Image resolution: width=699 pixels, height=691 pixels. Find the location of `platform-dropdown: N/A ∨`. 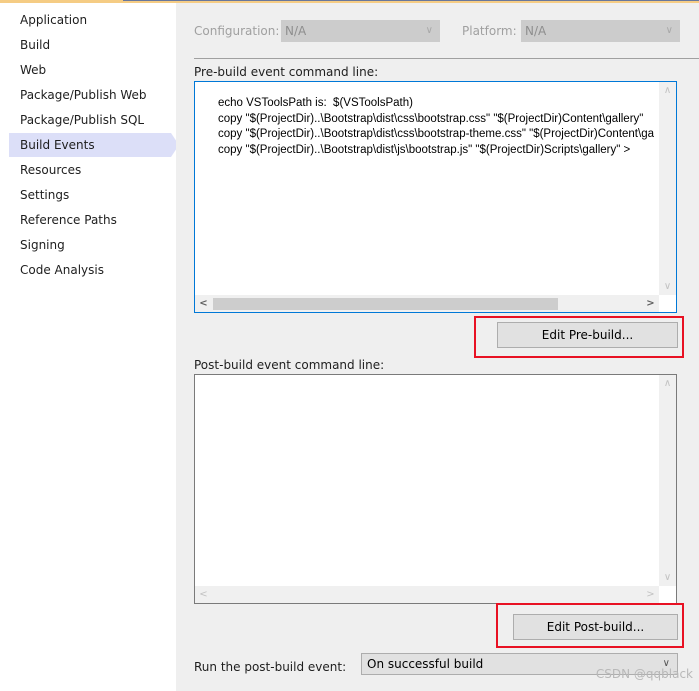

platform-dropdown: N/A ∨ is located at coordinates (600, 31).